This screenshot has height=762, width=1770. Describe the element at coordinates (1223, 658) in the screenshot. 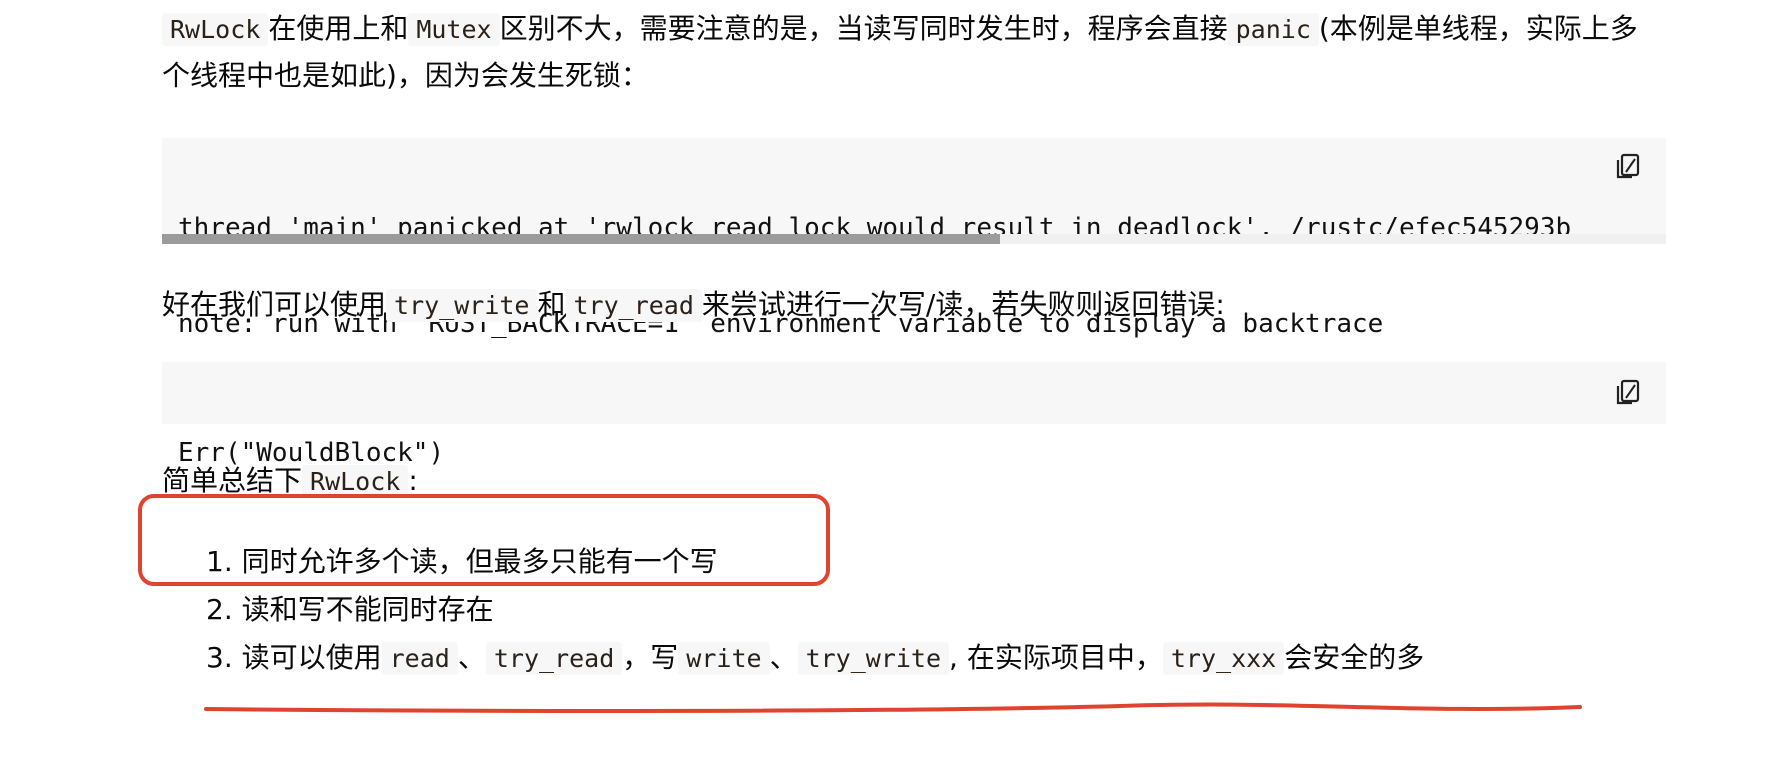

I see `inline-code-try-xxx: try_xxx` at that location.